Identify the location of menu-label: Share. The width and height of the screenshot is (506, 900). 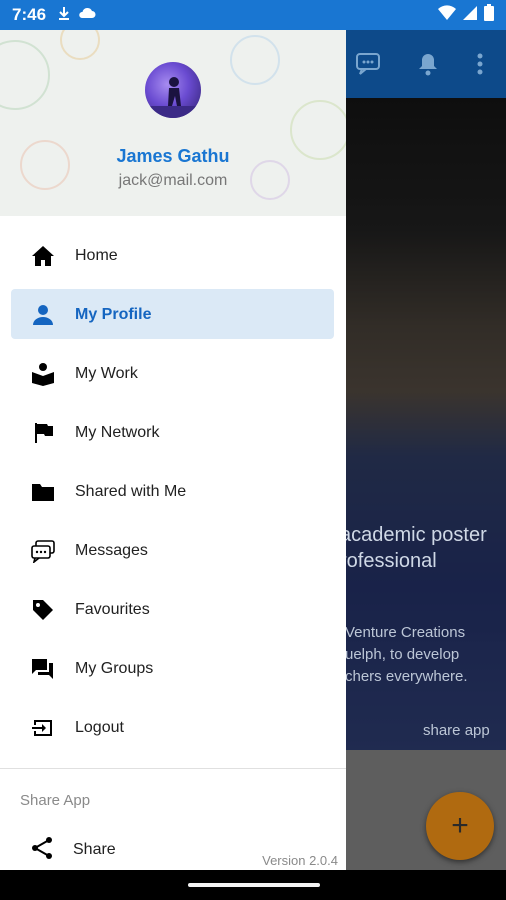
(94, 849).